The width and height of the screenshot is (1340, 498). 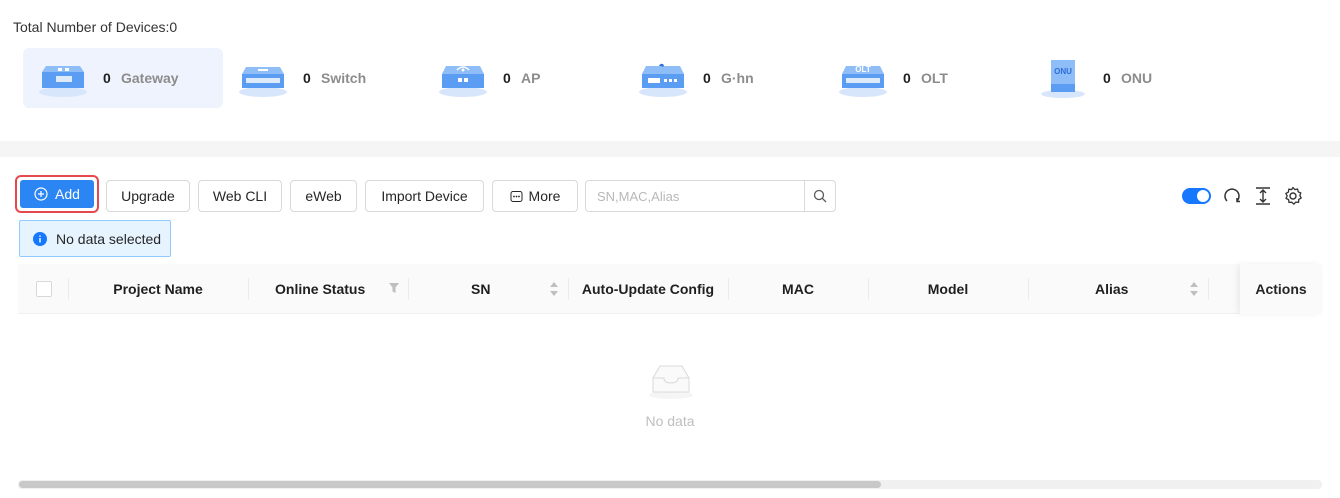 I want to click on col-online-status: Online Status, so click(x=320, y=289).